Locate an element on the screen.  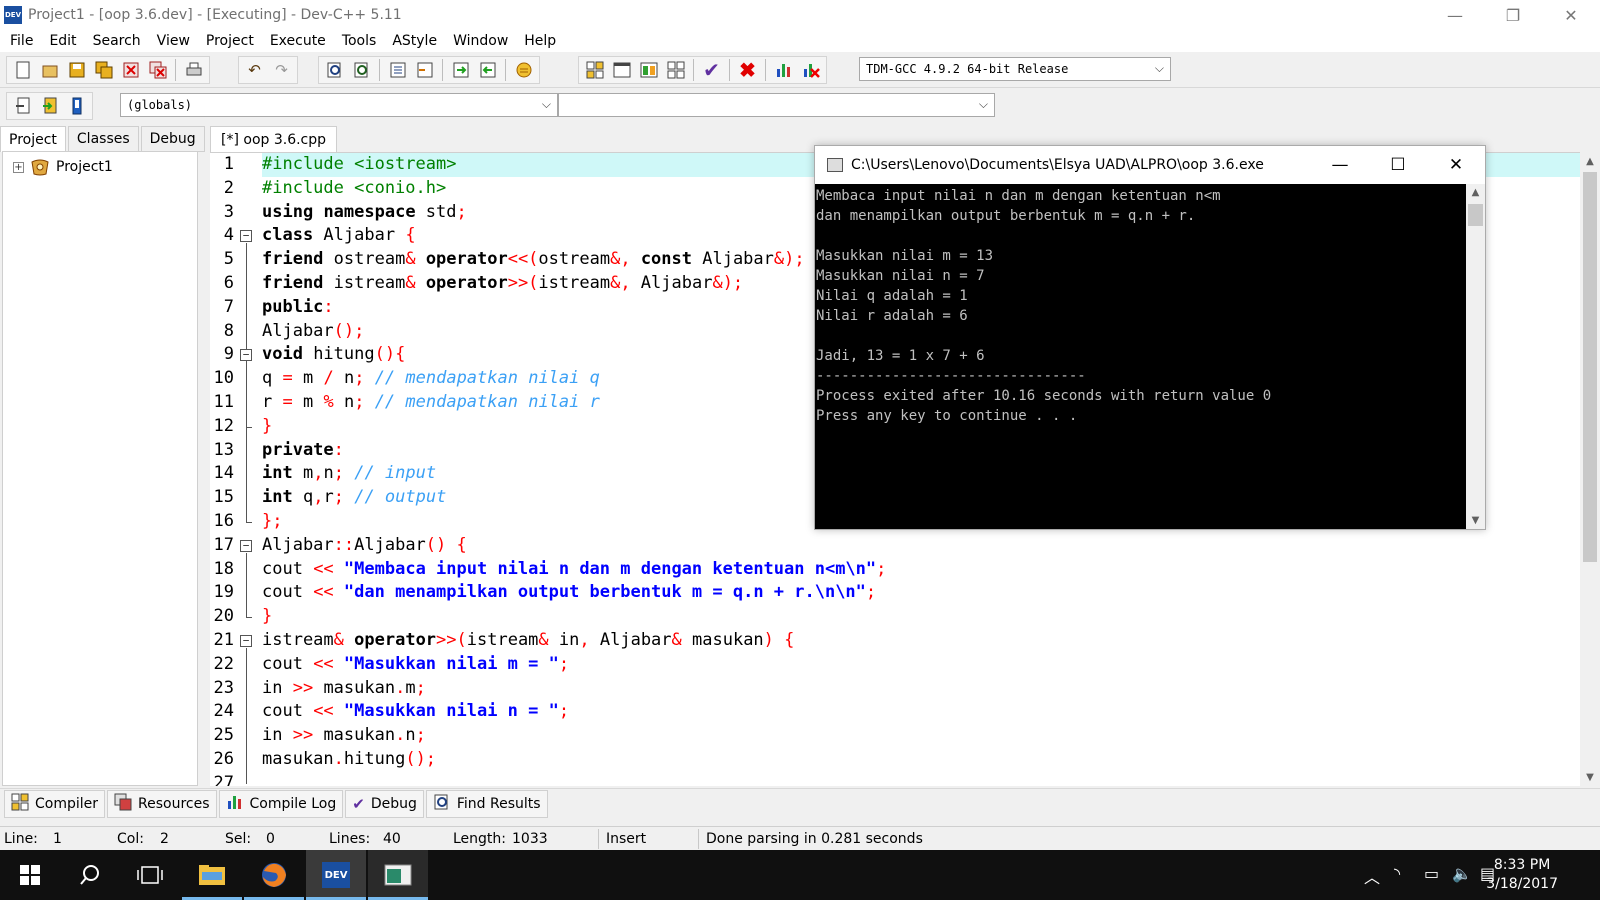
compiler-select: TDM-GCC 4.9.2 64-bit Release ⌵ is located at coordinates (1015, 69).